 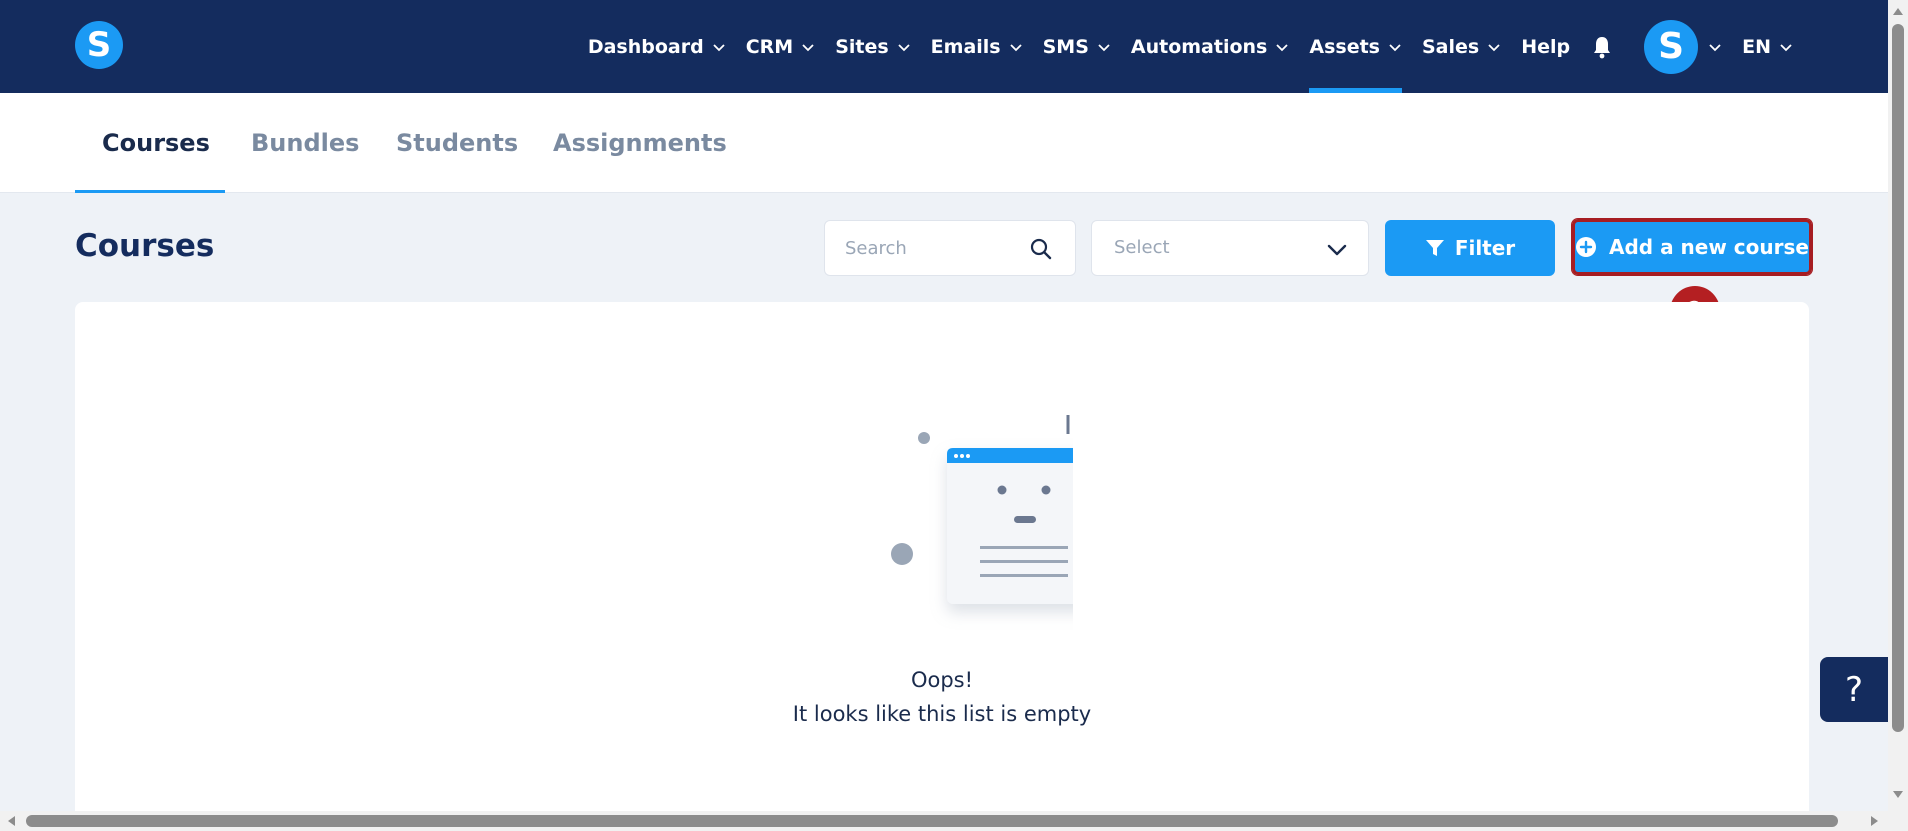 What do you see at coordinates (645, 46) in the screenshot?
I see `nav-label: Dashboard` at bounding box center [645, 46].